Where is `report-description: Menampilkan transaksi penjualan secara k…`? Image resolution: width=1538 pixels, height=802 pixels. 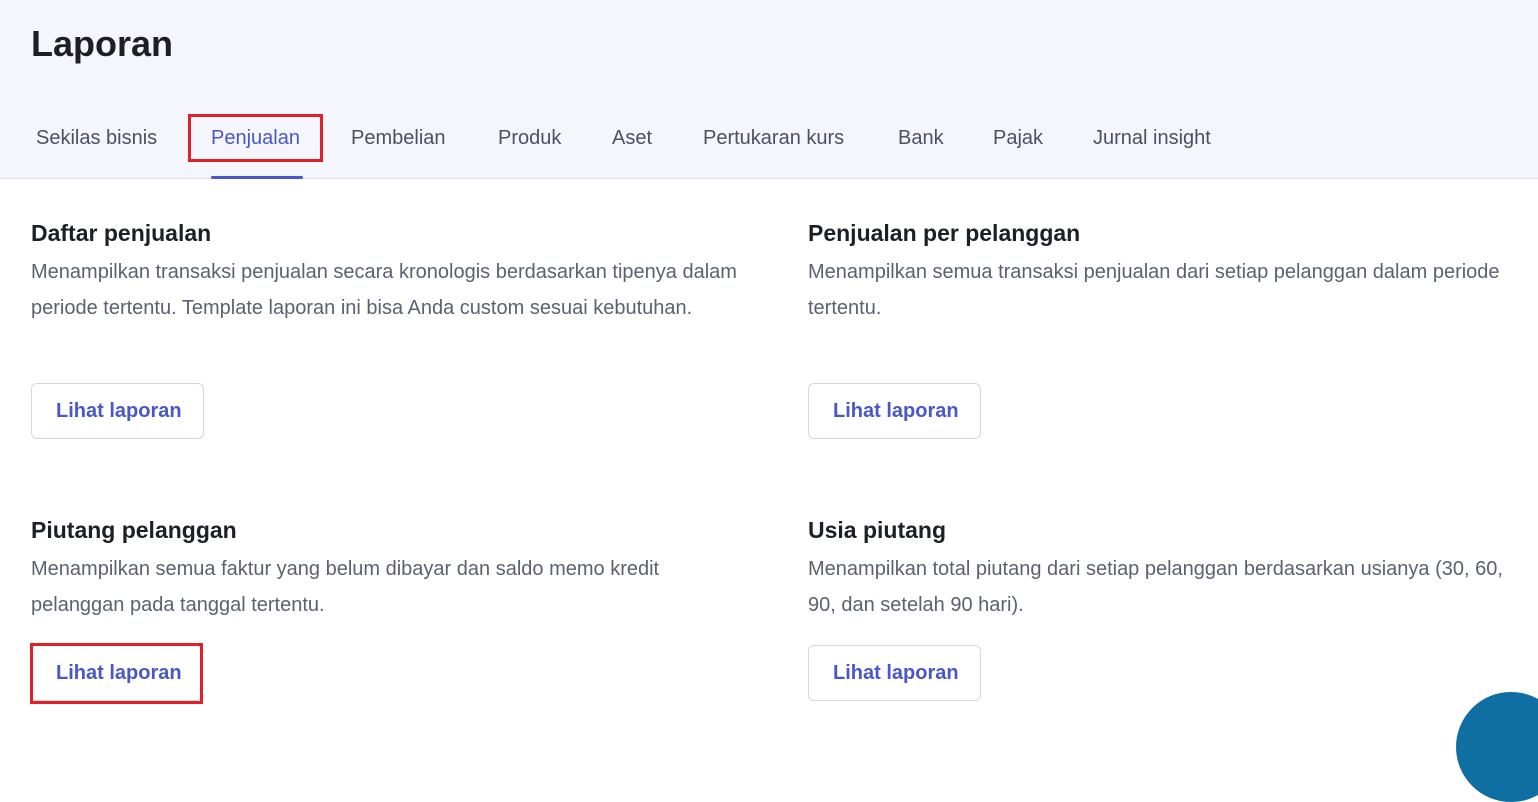 report-description: Menampilkan transaksi penjualan secara k… is located at coordinates (384, 290).